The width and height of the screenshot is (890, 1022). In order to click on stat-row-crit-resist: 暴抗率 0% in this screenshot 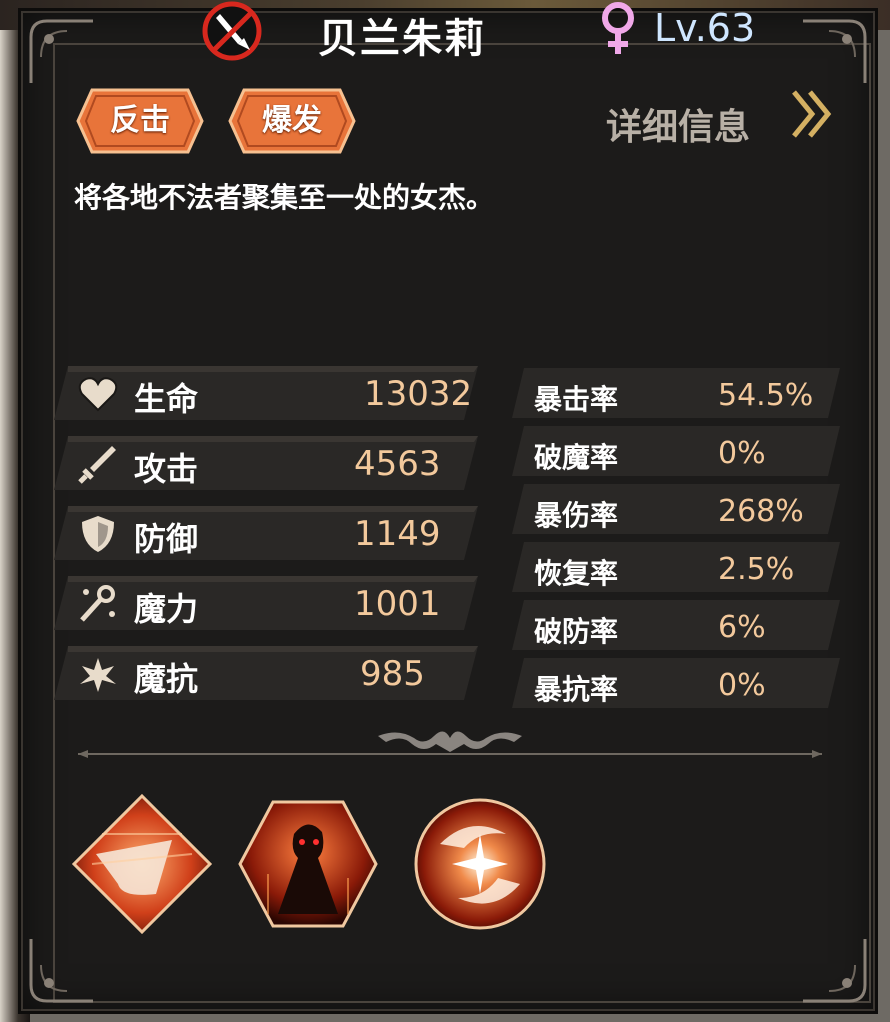, I will do `click(676, 683)`.